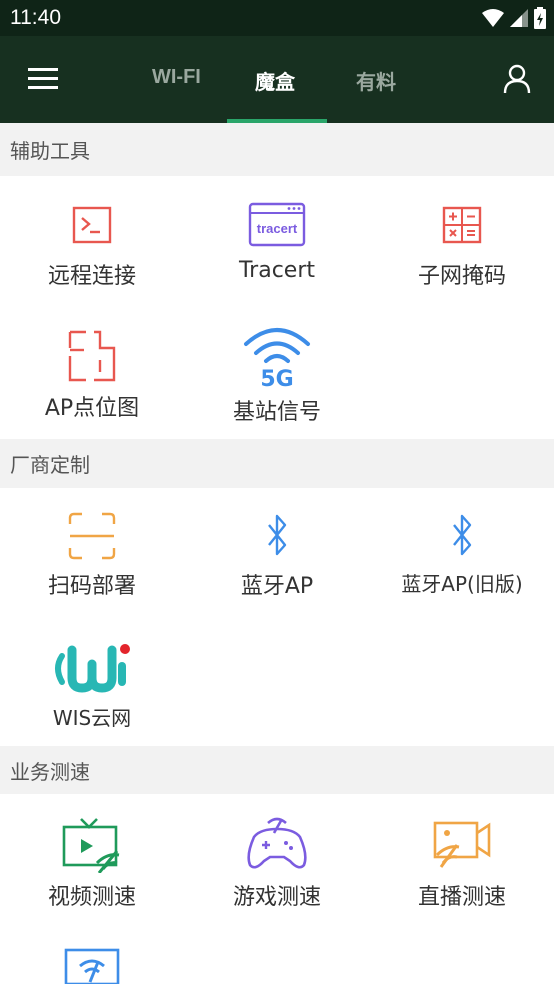  What do you see at coordinates (92, 668) in the screenshot?
I see `wis-logo` at bounding box center [92, 668].